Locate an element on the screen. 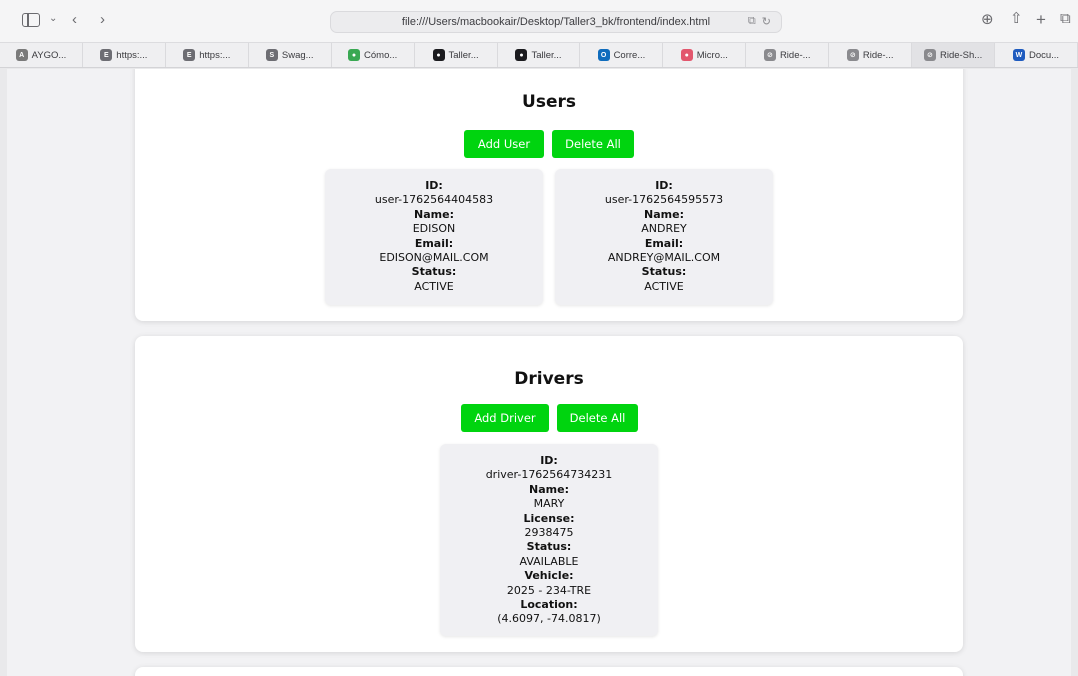 This screenshot has width=1078, height=676. driver-name: MARY is located at coordinates (549, 504).